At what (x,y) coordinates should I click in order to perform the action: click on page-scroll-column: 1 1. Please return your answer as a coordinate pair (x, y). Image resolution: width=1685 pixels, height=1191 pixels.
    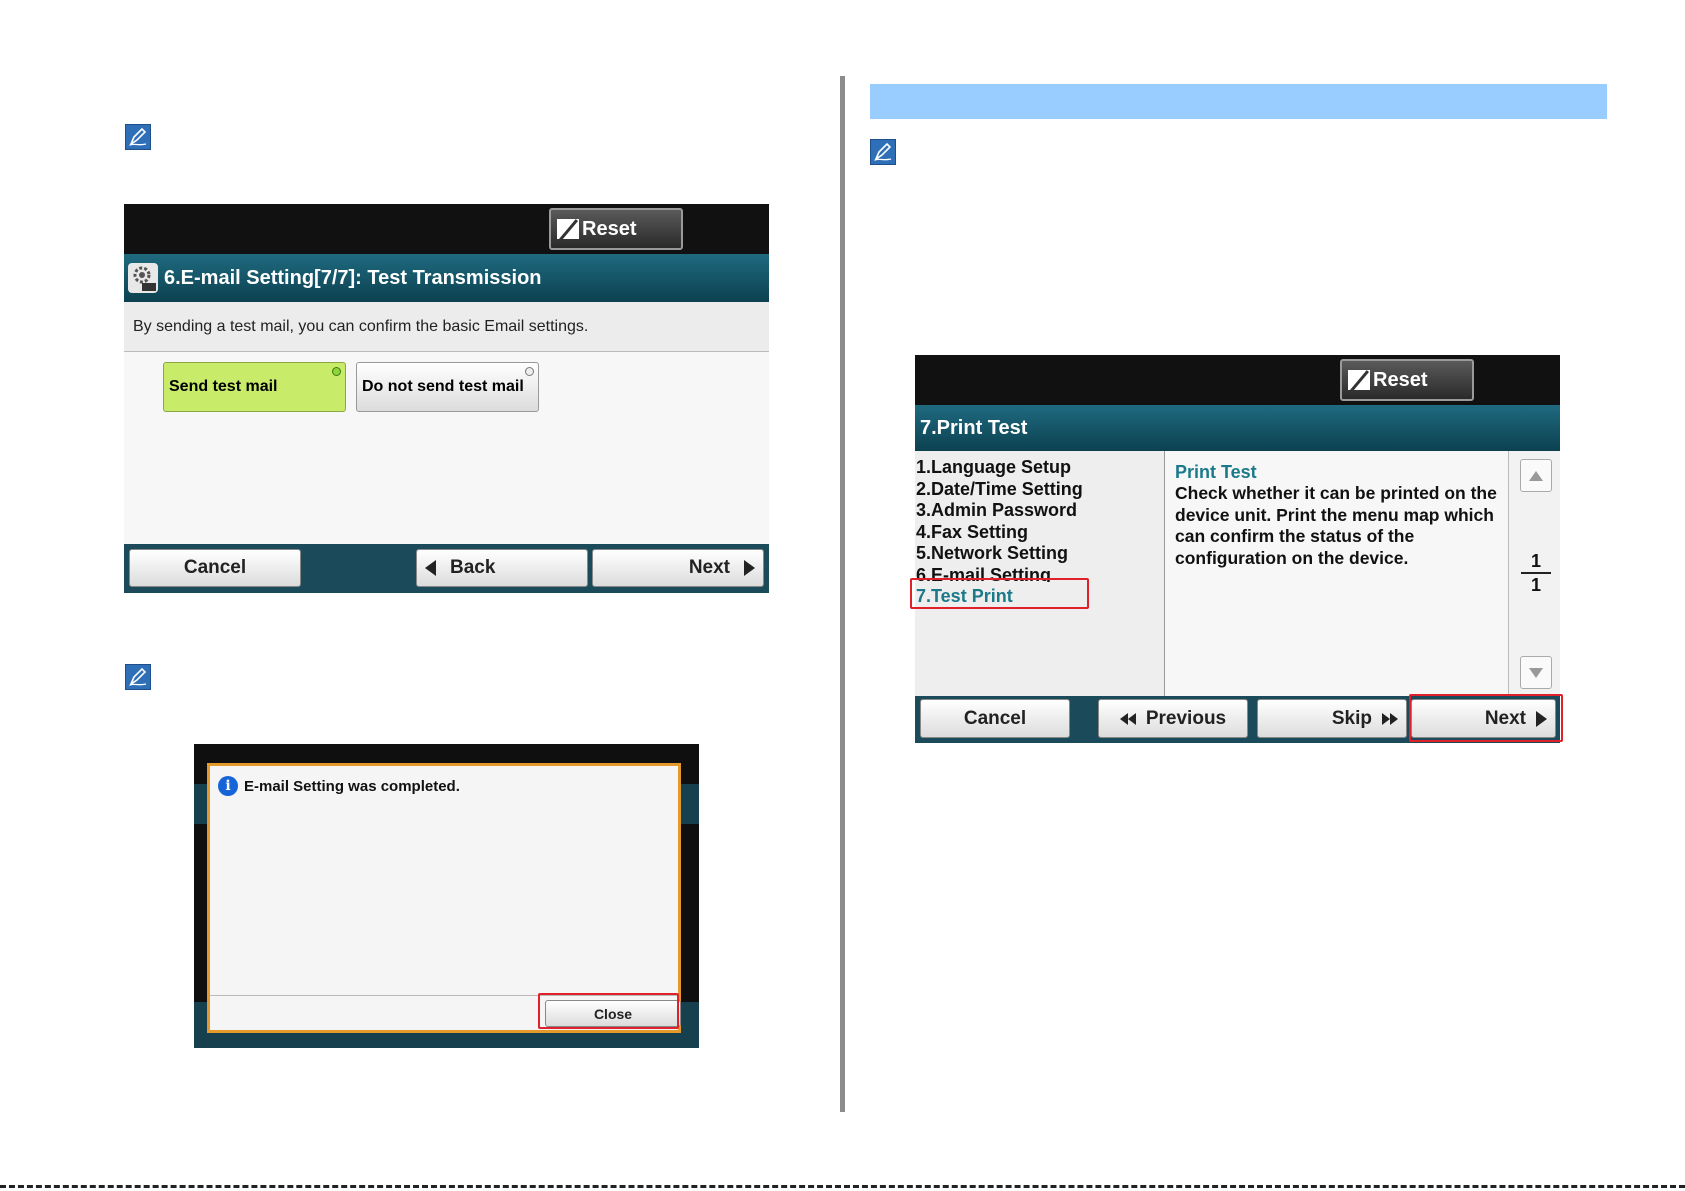
    Looking at the image, I should click on (1534, 573).